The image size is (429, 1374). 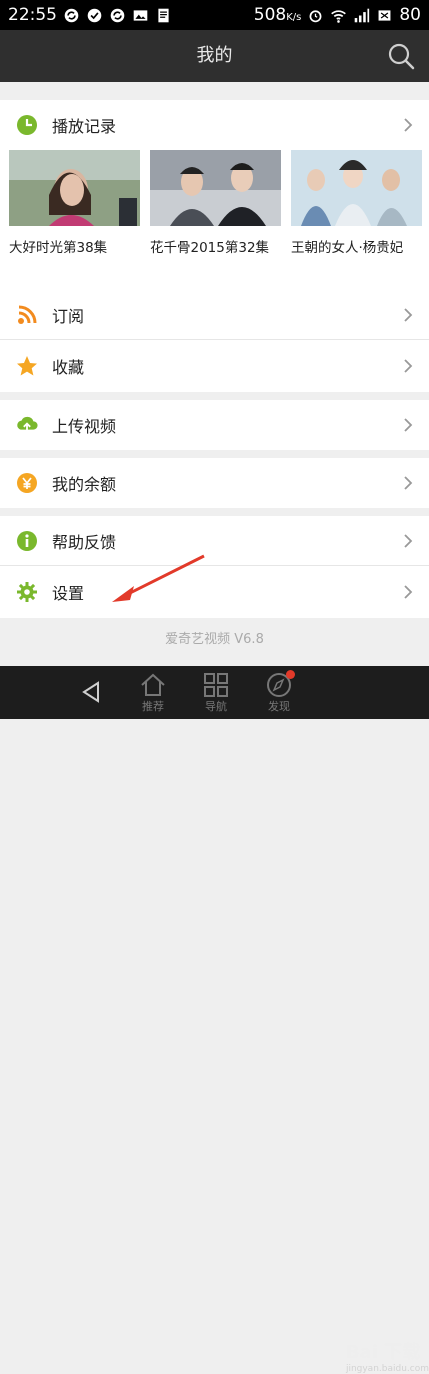 I want to click on rss-icon, so click(x=27, y=315).